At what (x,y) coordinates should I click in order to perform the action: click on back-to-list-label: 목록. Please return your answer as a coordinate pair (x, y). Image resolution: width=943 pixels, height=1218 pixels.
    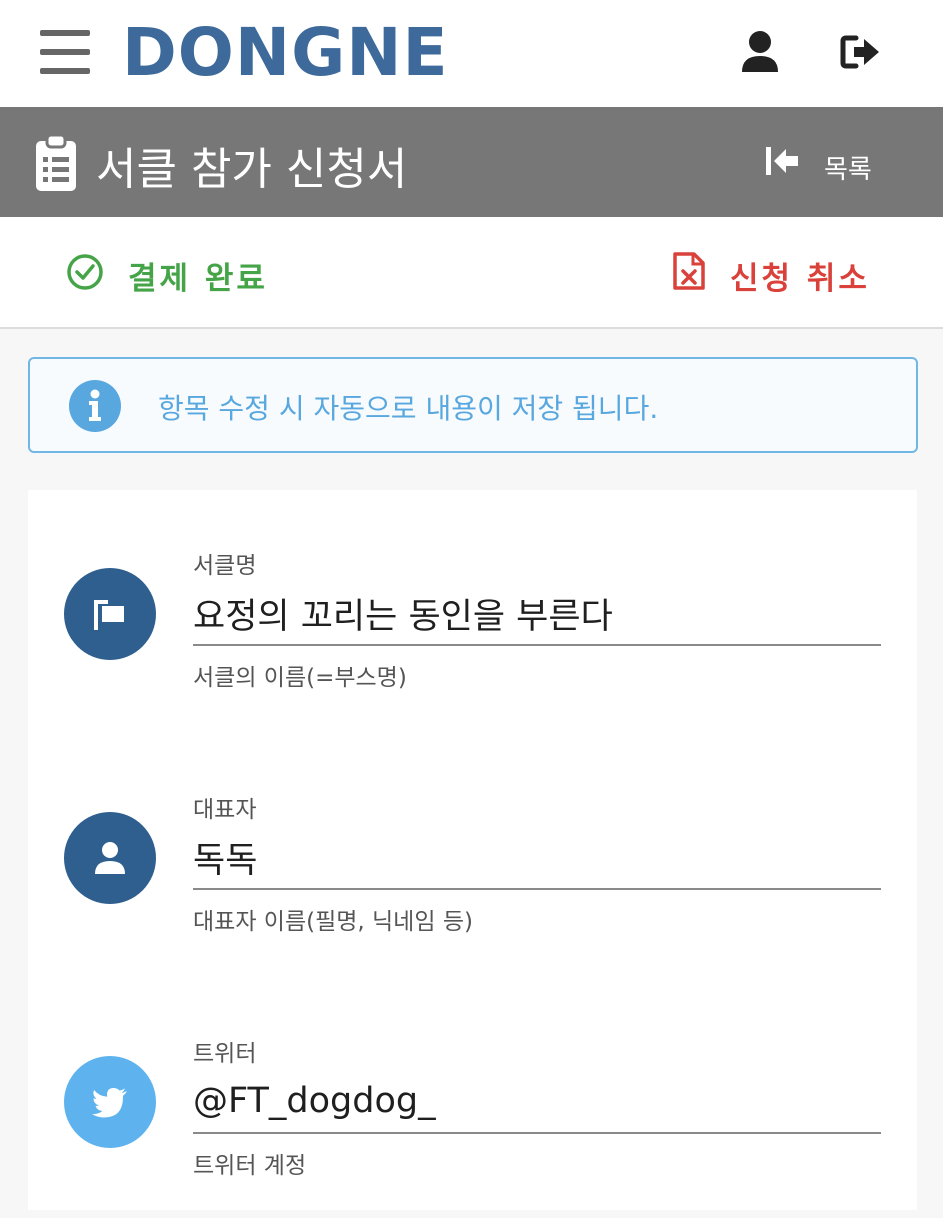
    Looking at the image, I should click on (848, 170).